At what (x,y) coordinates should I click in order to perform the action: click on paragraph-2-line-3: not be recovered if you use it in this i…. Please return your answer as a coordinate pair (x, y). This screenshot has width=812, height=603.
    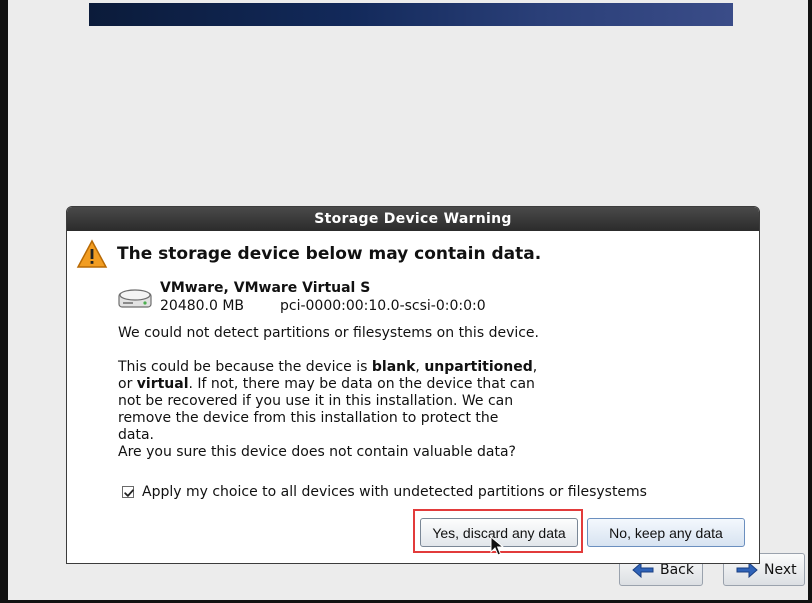
    Looking at the image, I should click on (316, 401).